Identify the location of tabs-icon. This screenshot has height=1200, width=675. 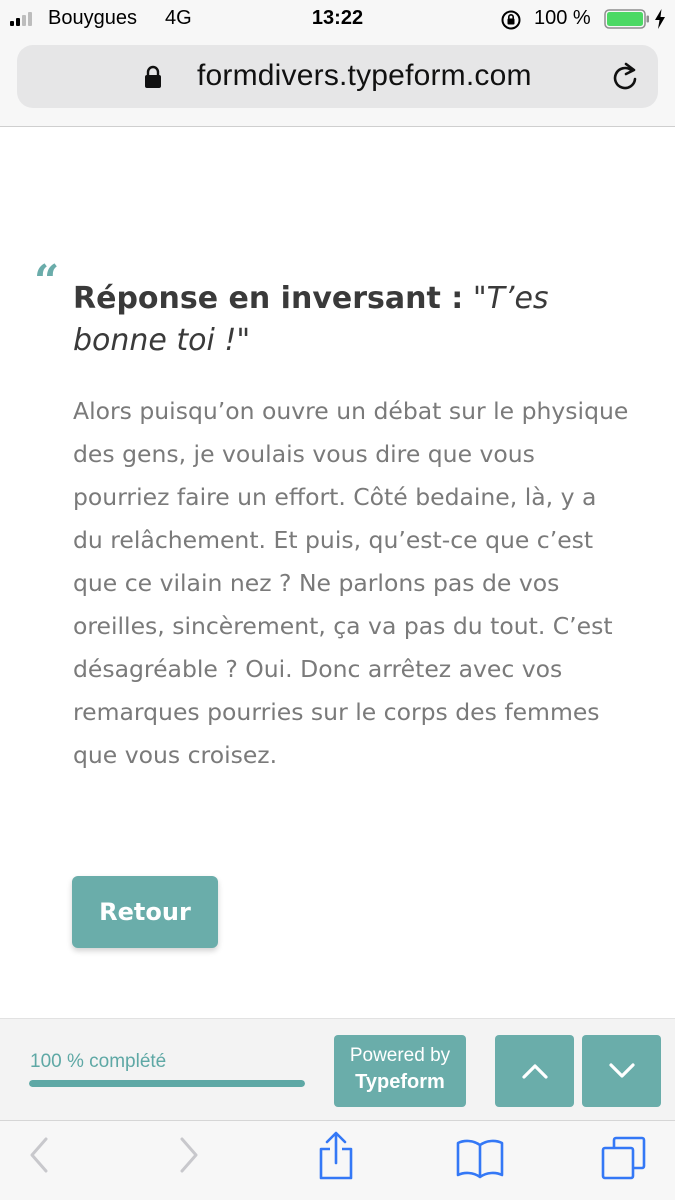
(624, 1158).